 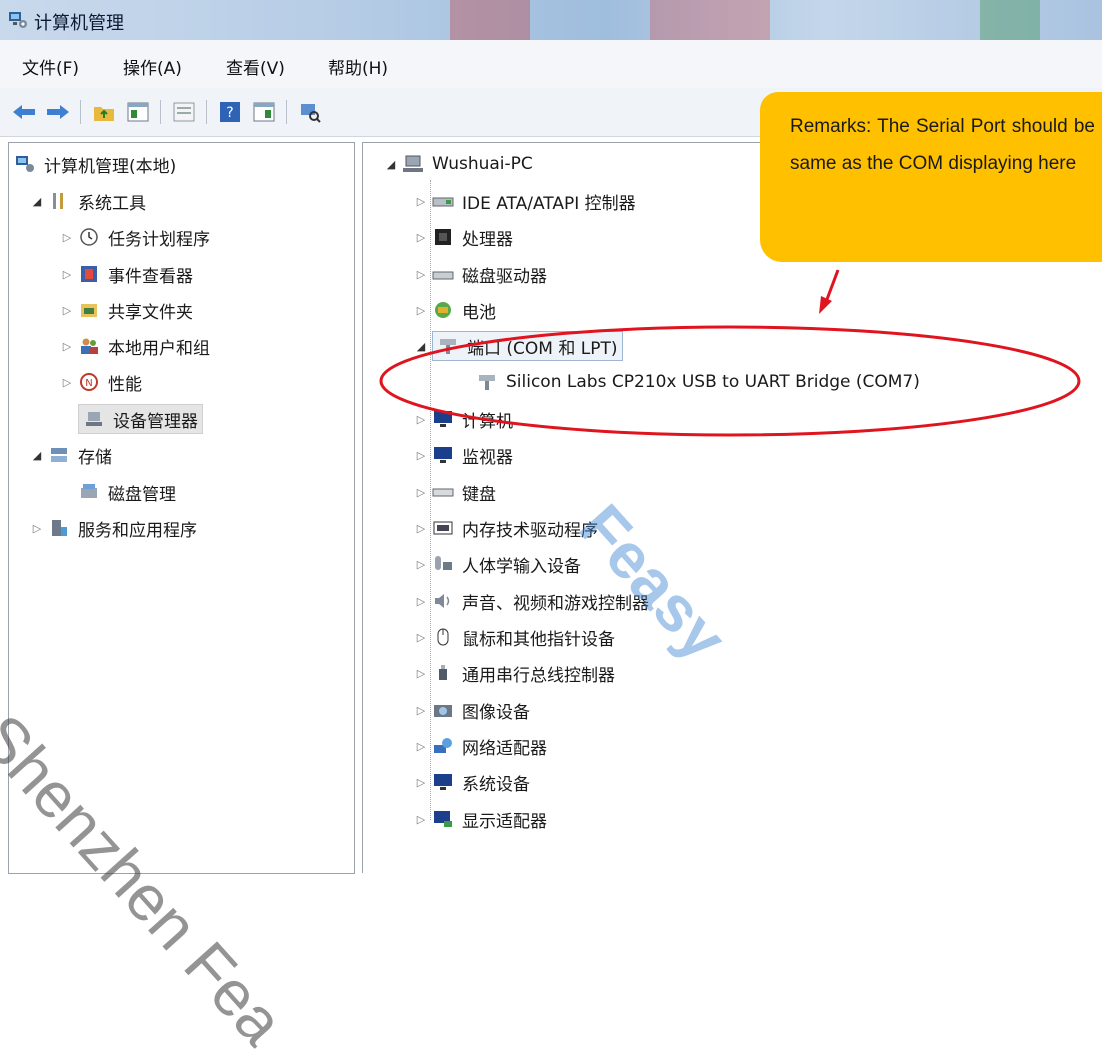 What do you see at coordinates (463, 237) in the screenshot?
I see `device-category-processor: ▷ 处理器` at bounding box center [463, 237].